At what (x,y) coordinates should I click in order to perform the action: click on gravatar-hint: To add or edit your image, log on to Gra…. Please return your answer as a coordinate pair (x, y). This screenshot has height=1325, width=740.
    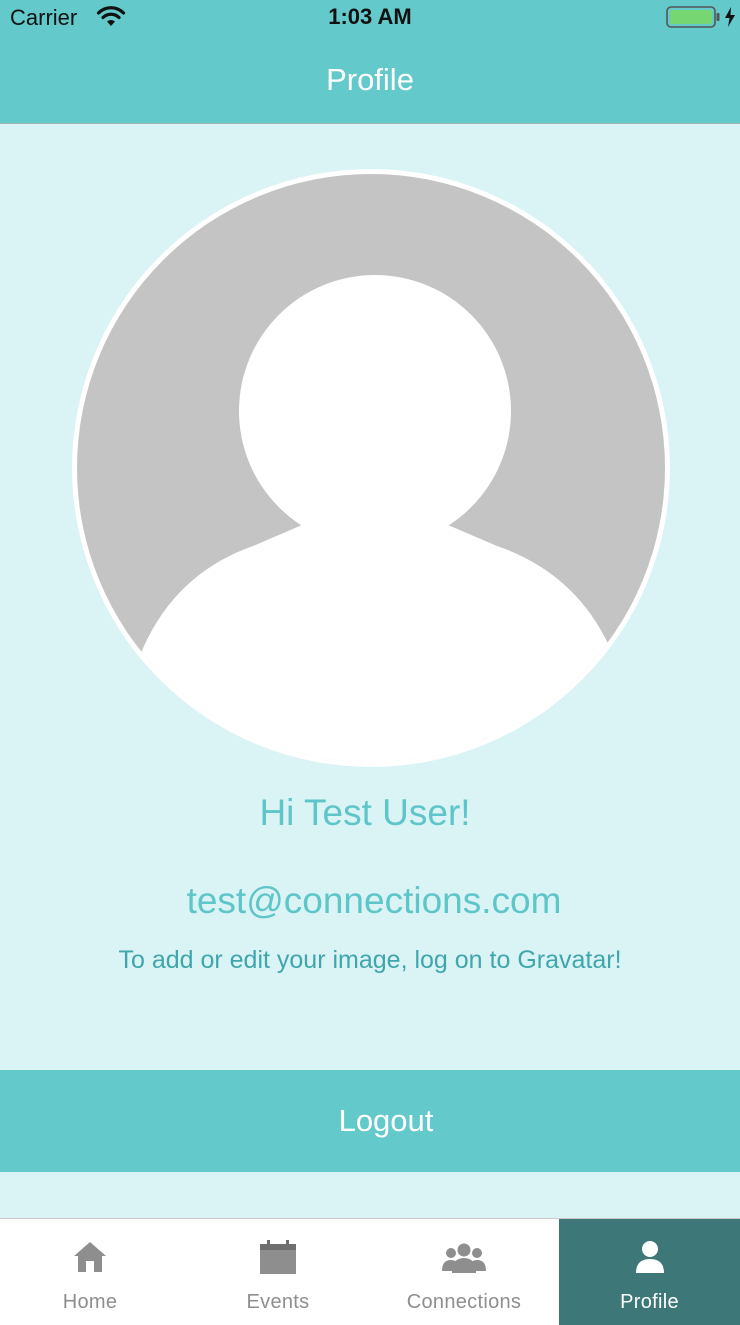
    Looking at the image, I should click on (370, 960).